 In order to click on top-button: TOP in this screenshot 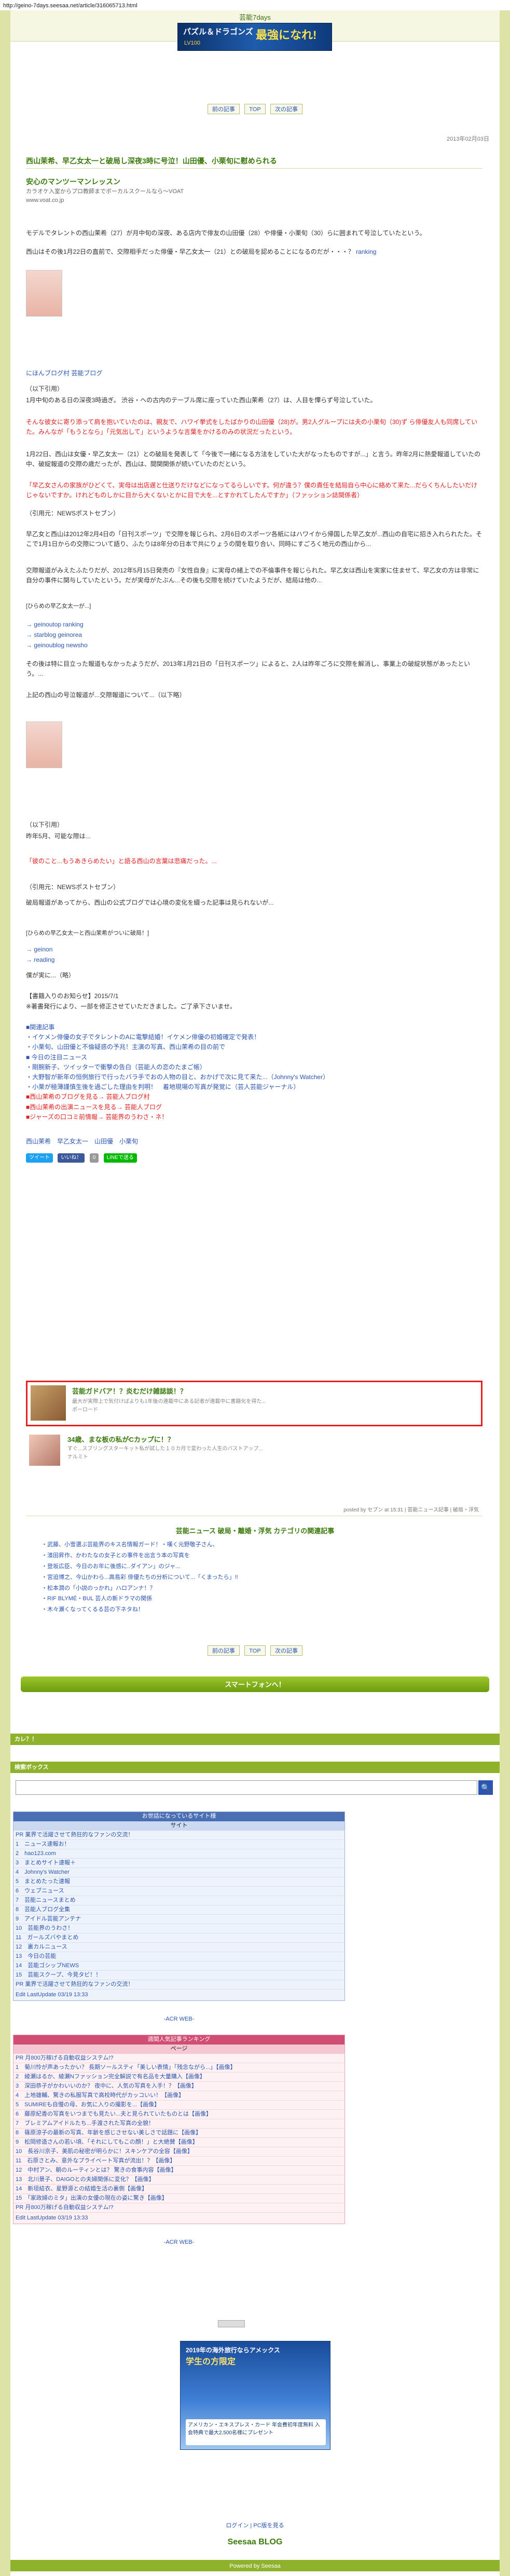, I will do `click(255, 109)`.